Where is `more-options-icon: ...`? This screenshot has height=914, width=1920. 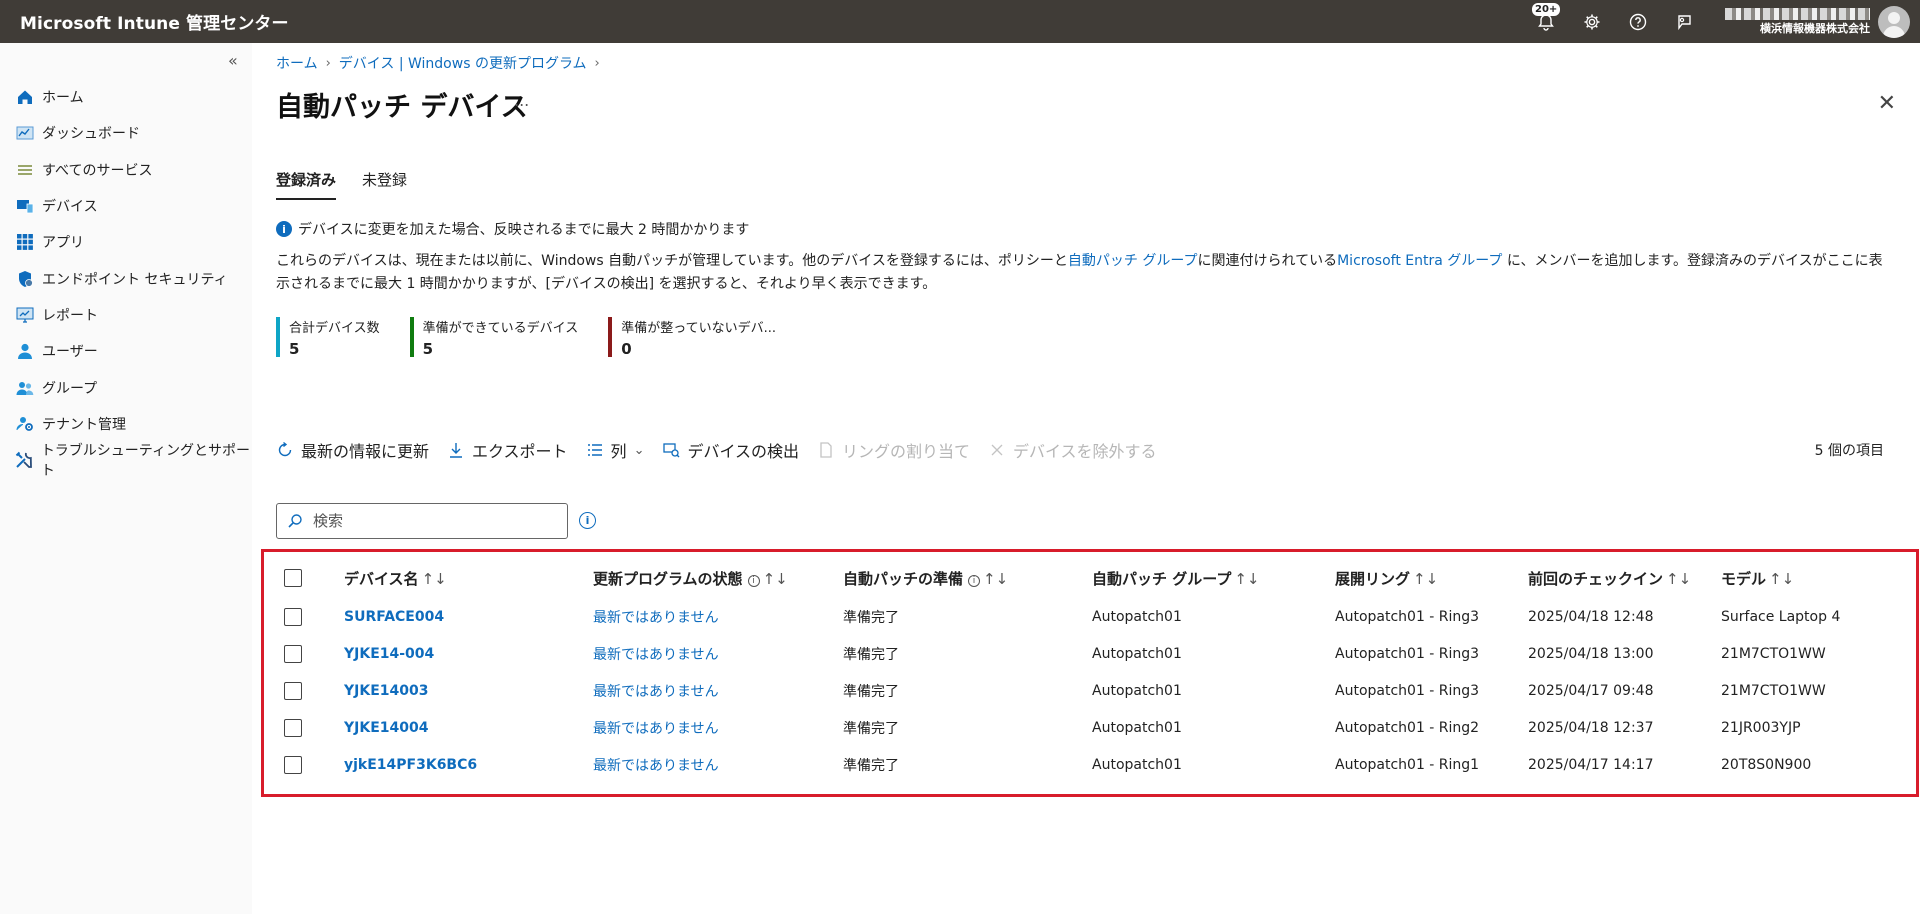 more-options-icon: ... is located at coordinates (521, 100).